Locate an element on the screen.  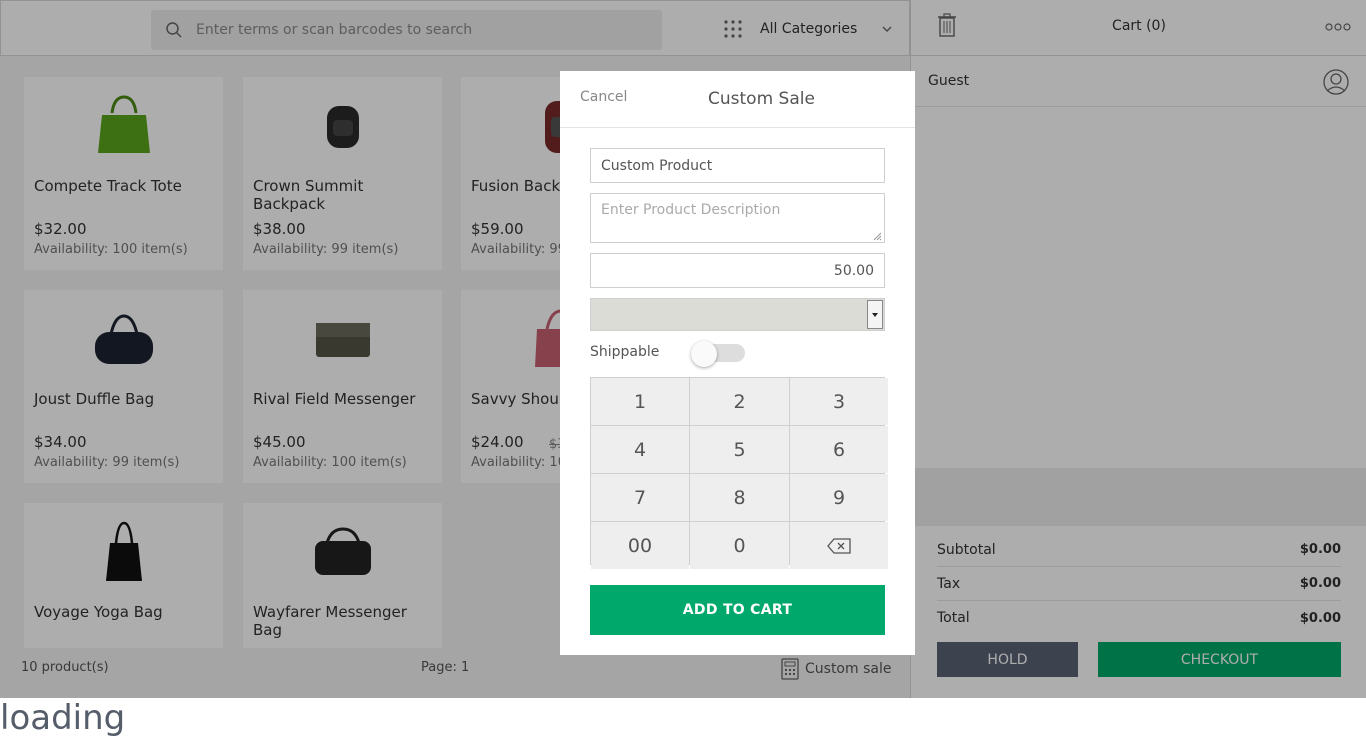
toggle-knob is located at coordinates (704, 354).